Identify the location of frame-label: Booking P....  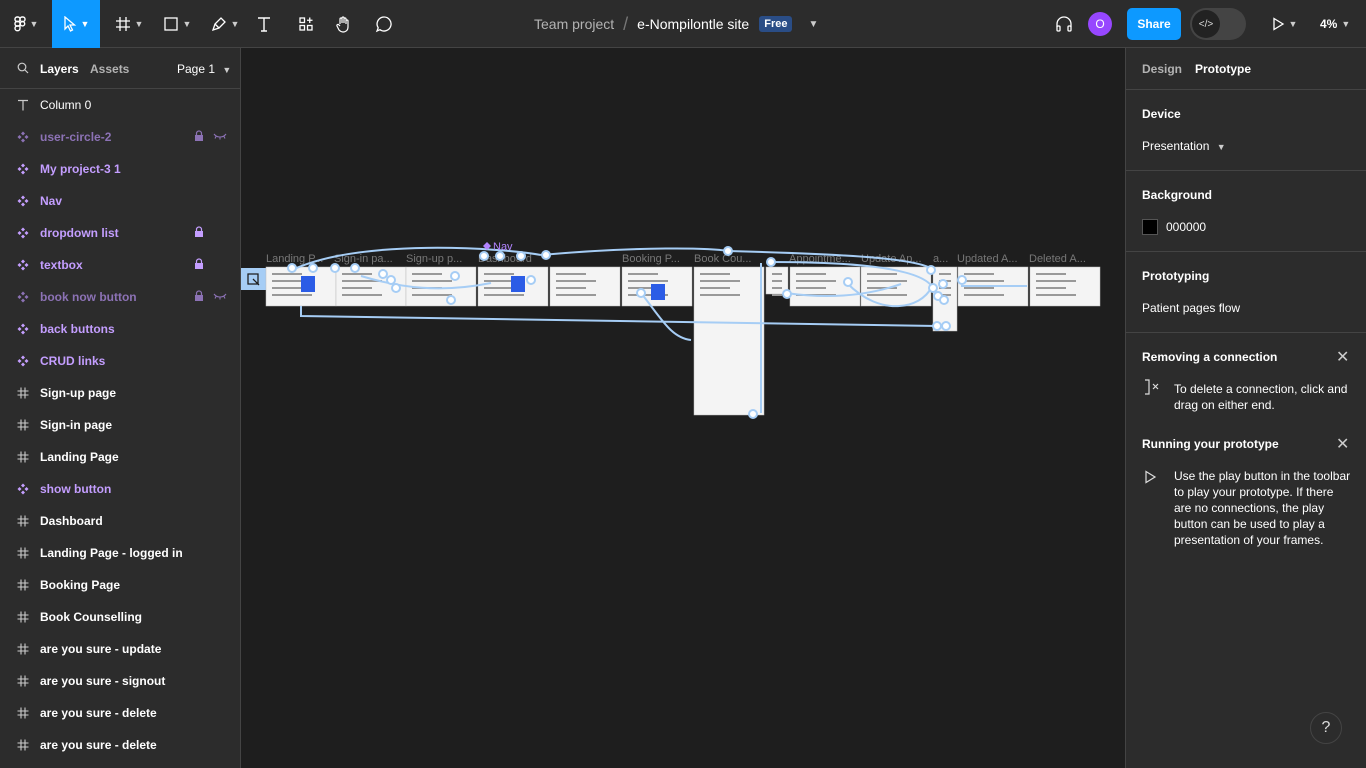
(651, 259).